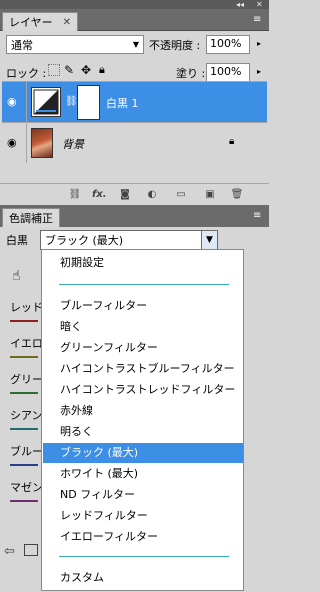 The image size is (320, 592). What do you see at coordinates (71, 101) in the screenshot?
I see `chain-link-icon: ⛓` at bounding box center [71, 101].